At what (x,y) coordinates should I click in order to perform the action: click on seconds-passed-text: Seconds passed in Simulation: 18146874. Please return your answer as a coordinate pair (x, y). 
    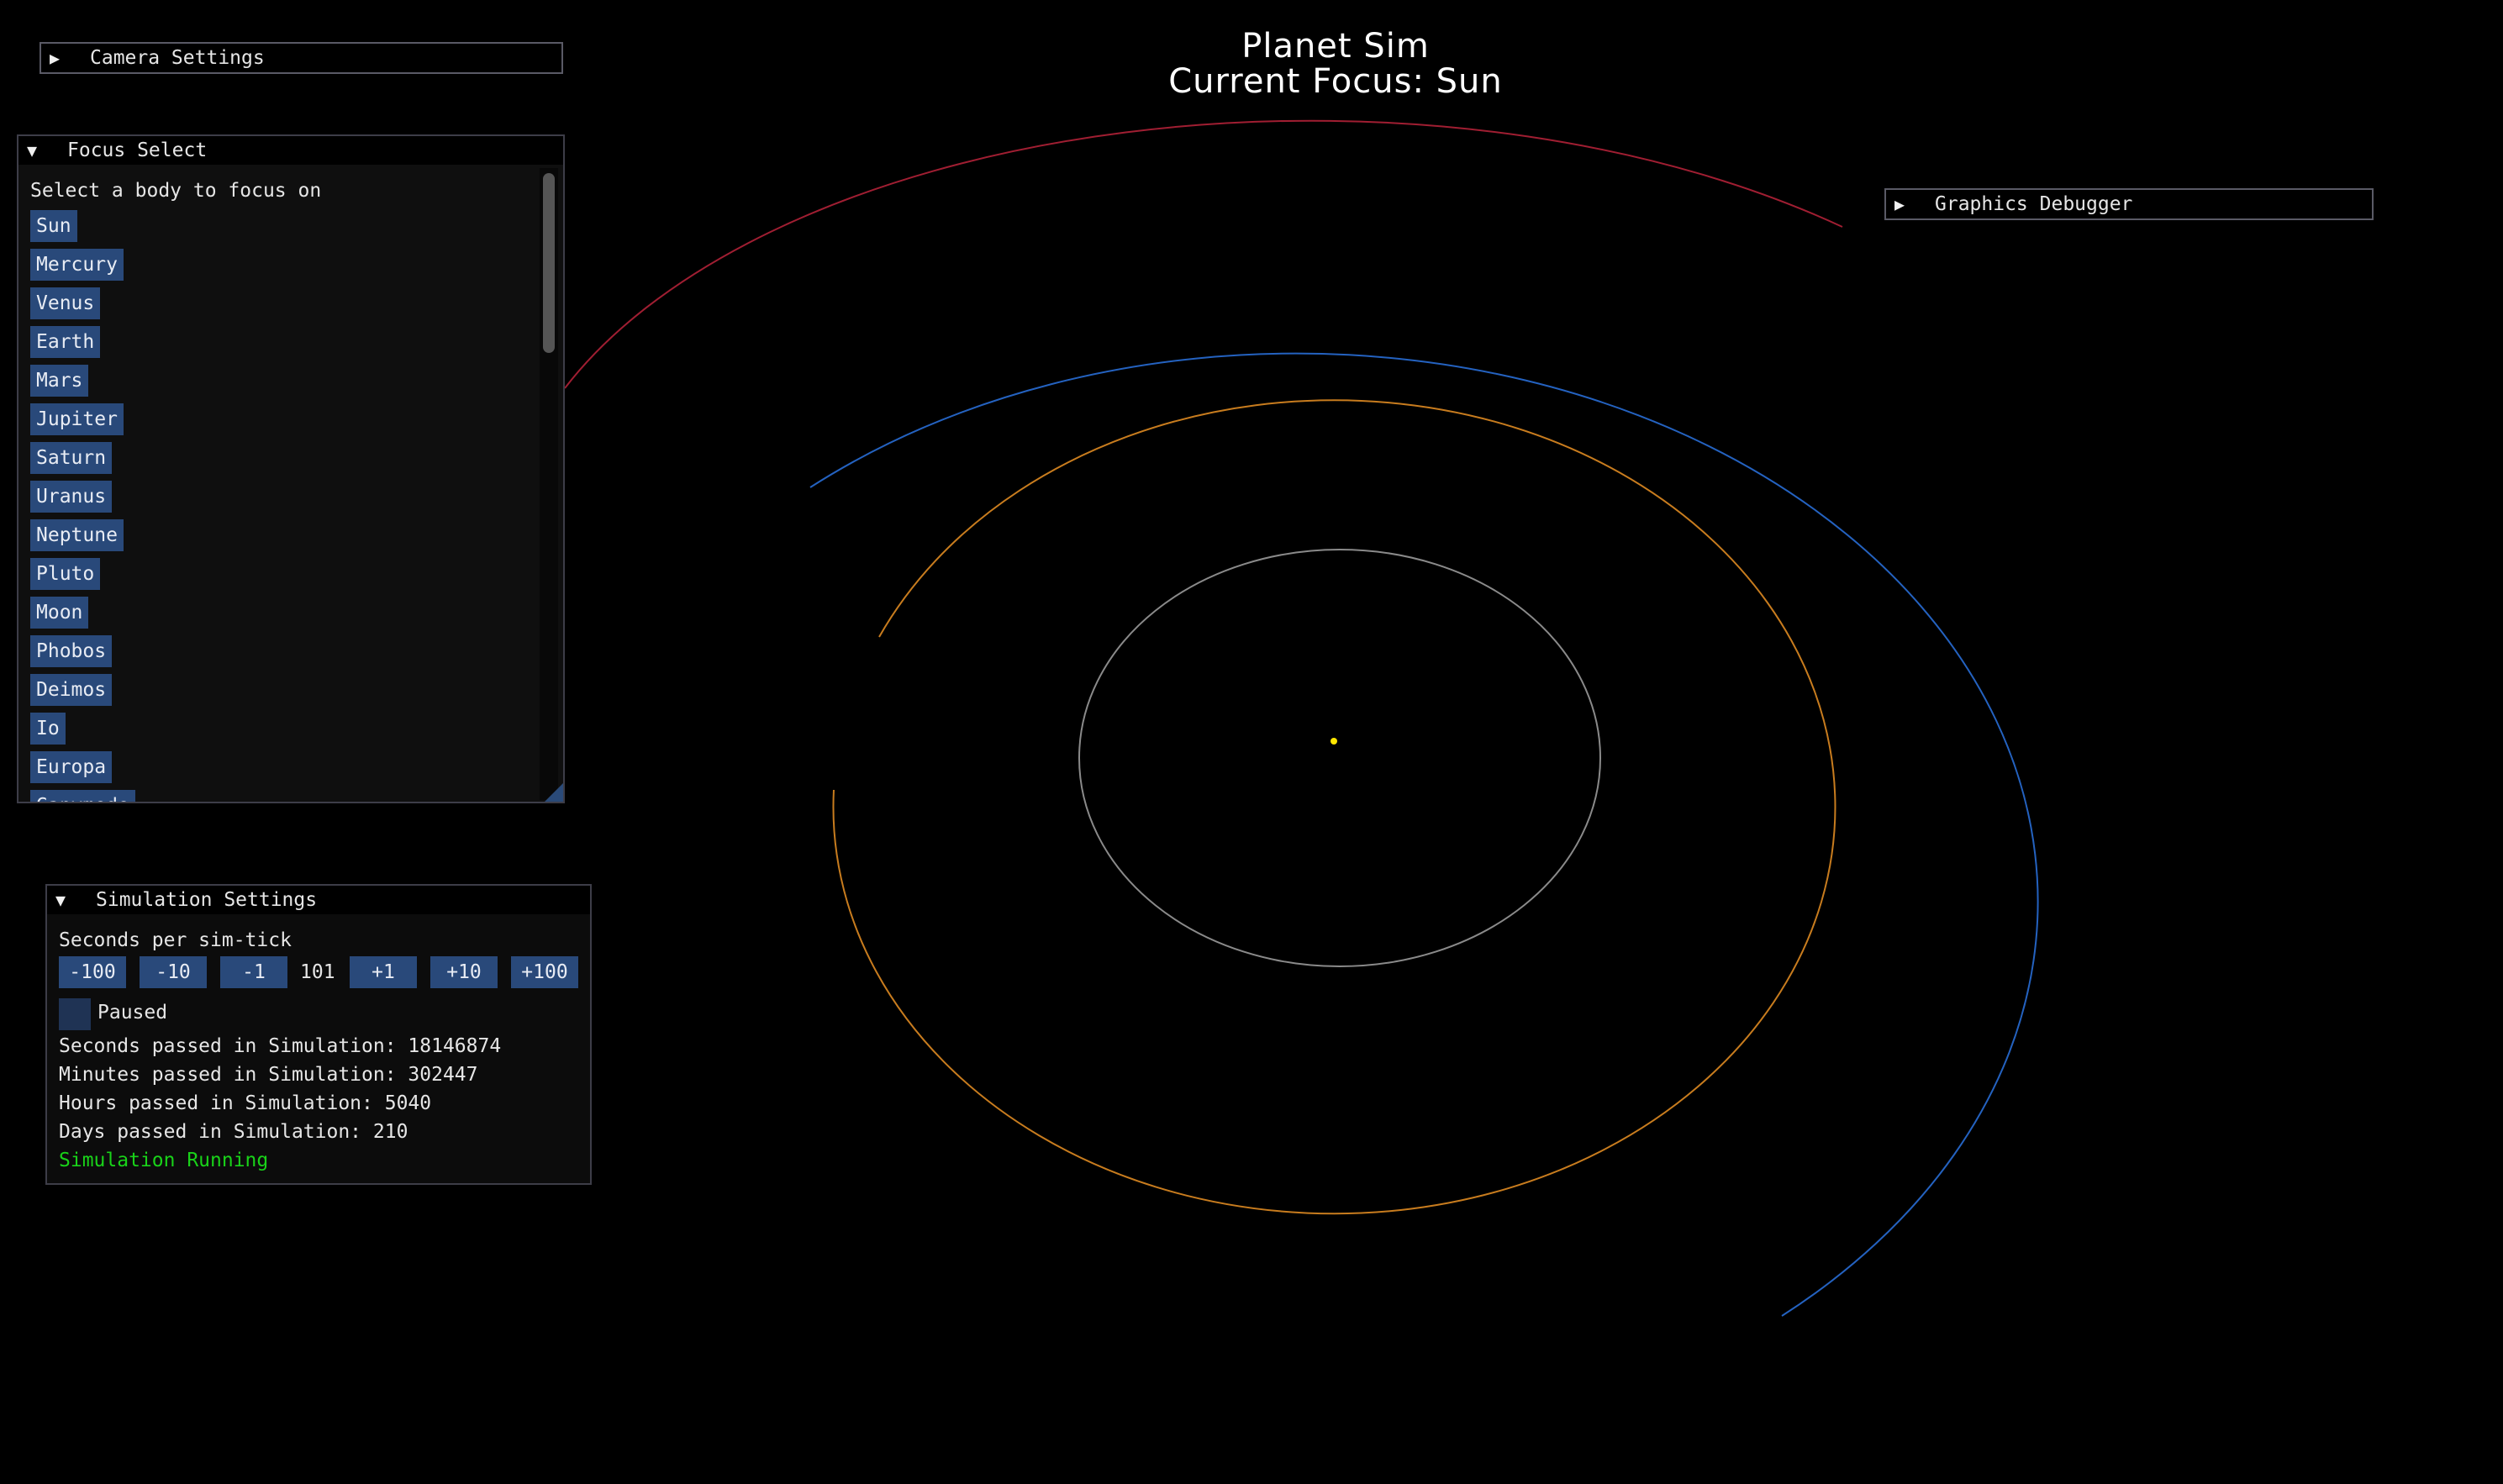
    Looking at the image, I should click on (280, 1046).